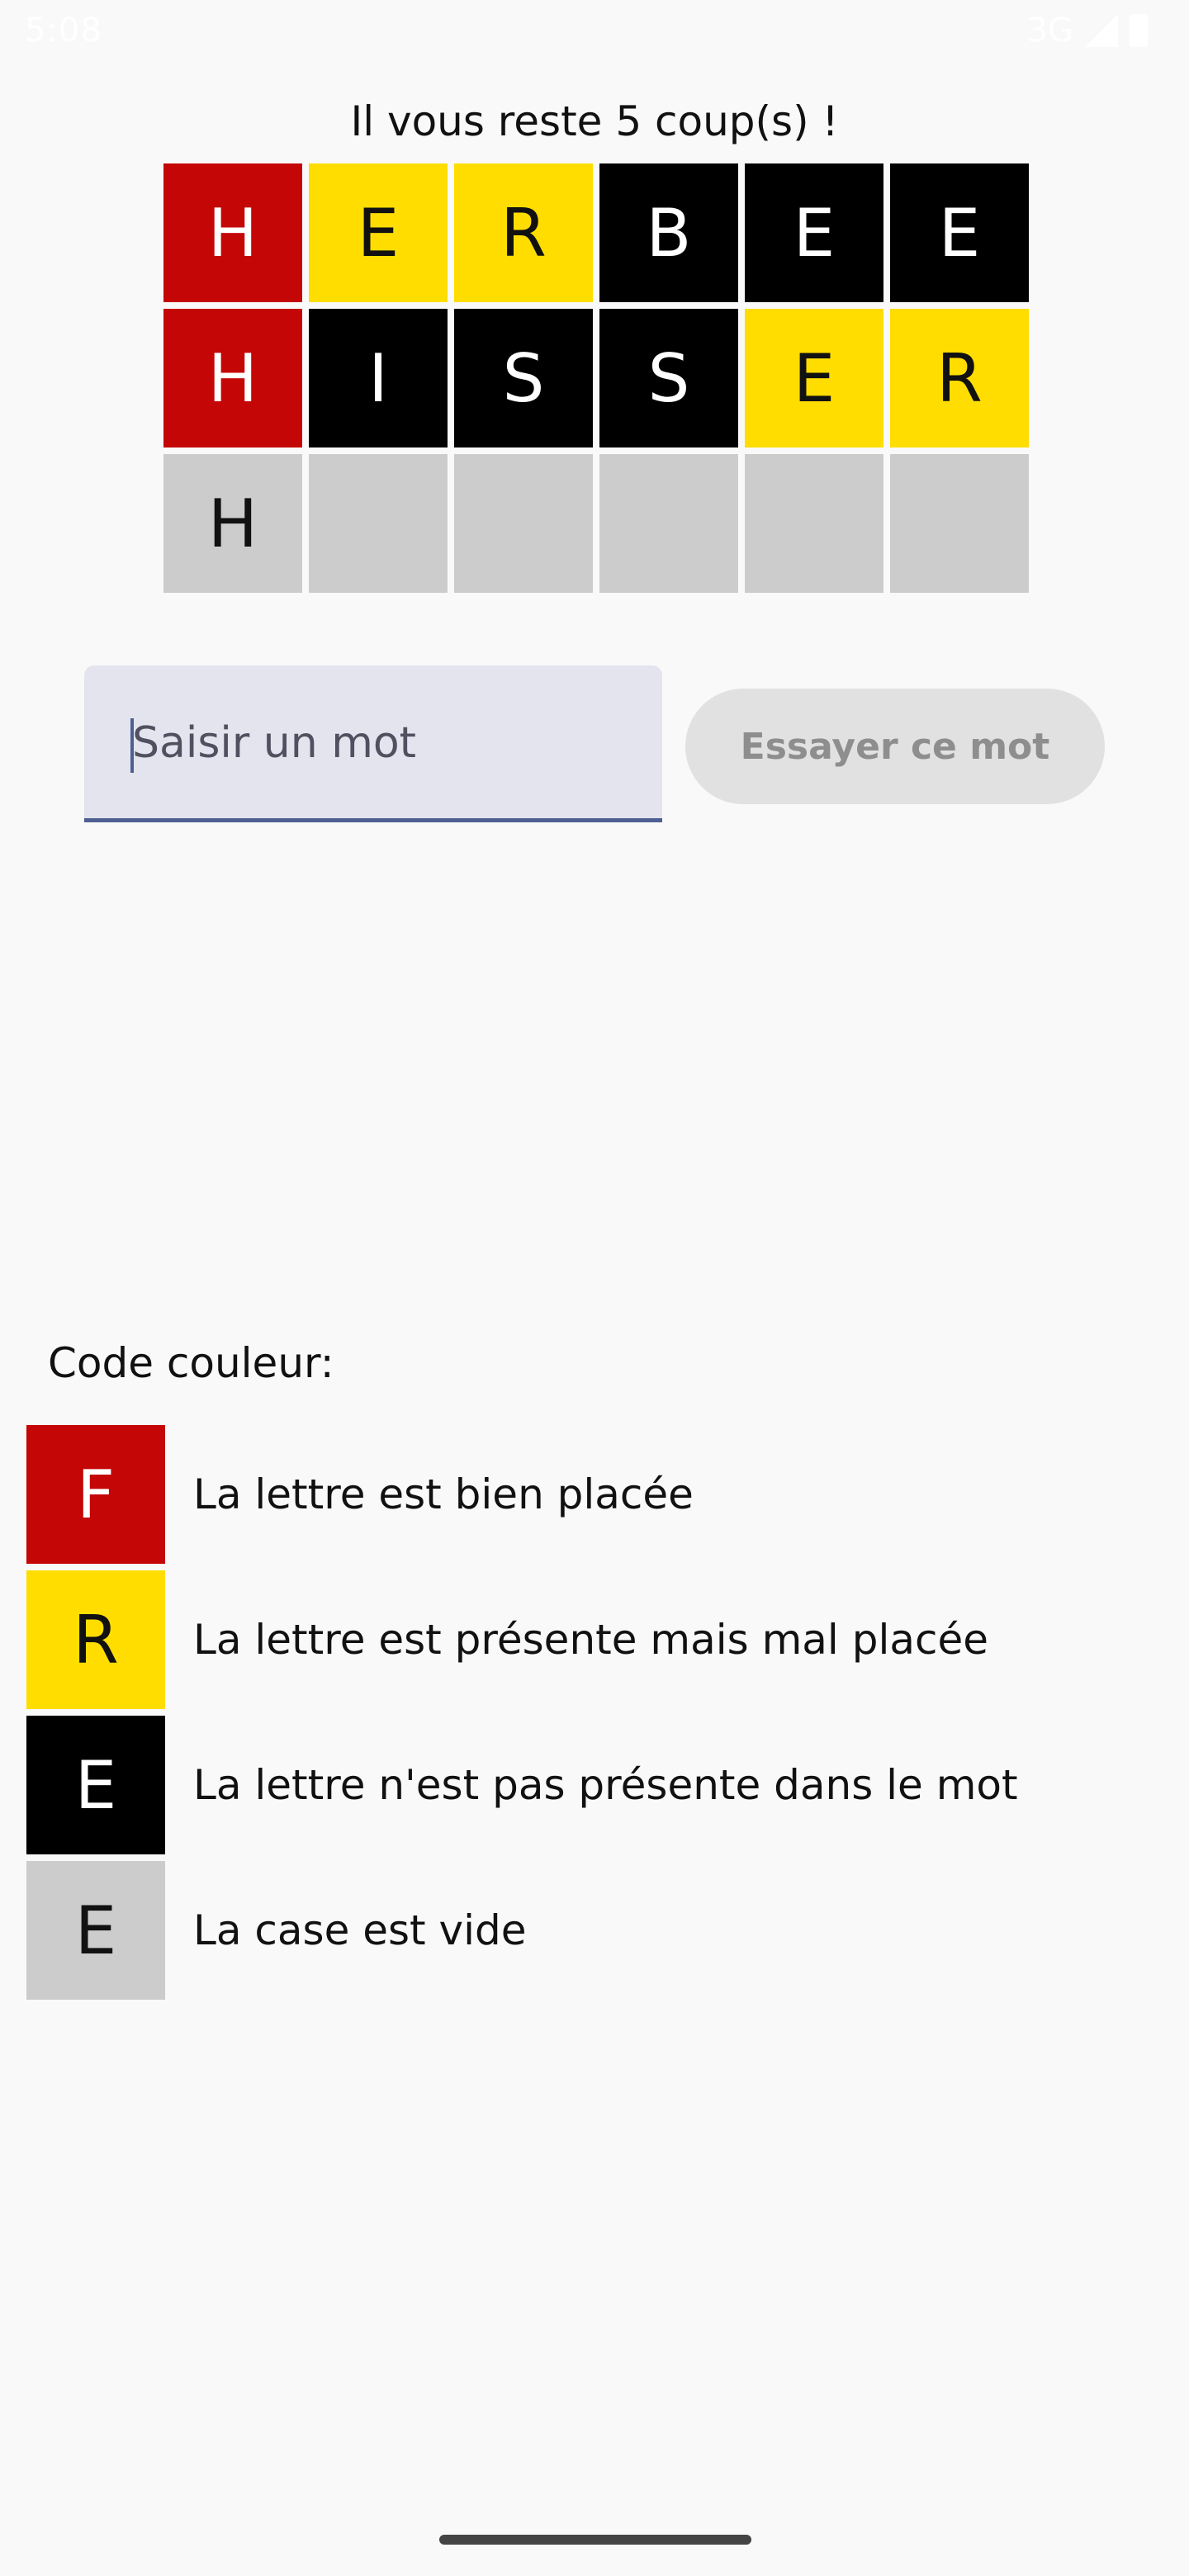 This screenshot has height=2576, width=1189. I want to click on grid-cell-r3c2, so click(378, 523).